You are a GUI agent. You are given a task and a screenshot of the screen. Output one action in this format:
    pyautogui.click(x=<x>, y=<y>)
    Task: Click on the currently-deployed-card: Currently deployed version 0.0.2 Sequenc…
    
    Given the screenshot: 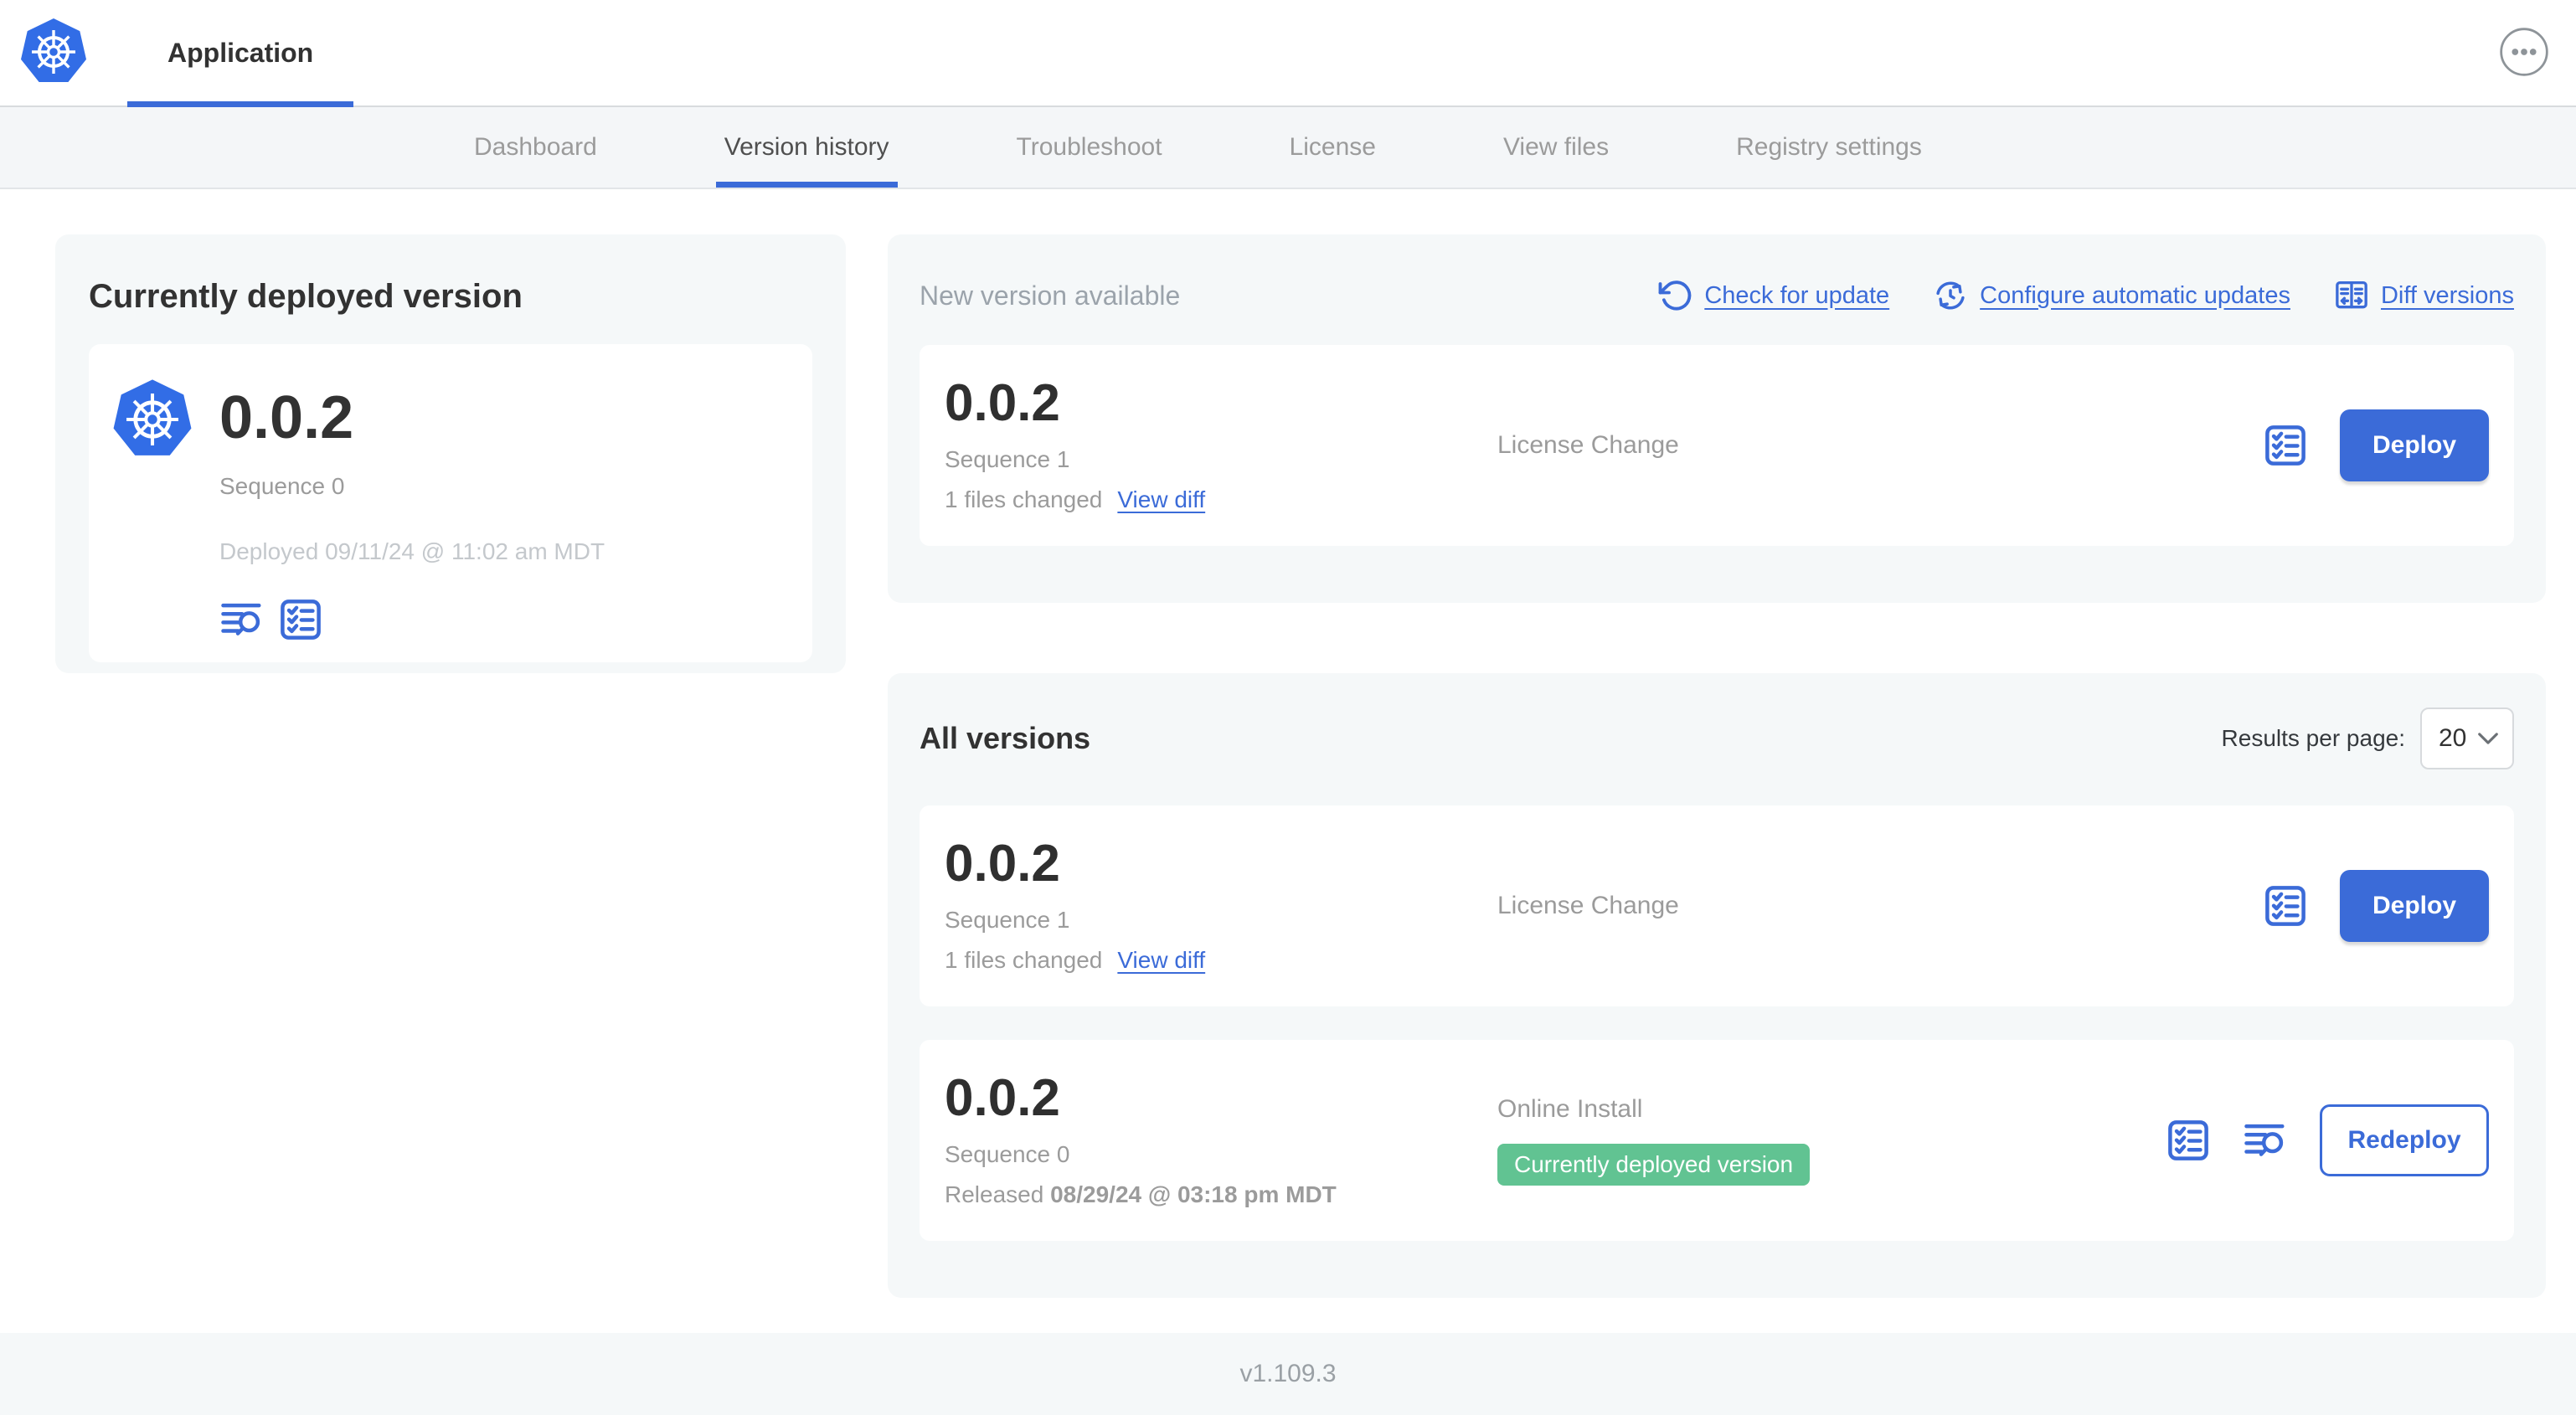 What is the action you would take?
    pyautogui.click(x=450, y=453)
    